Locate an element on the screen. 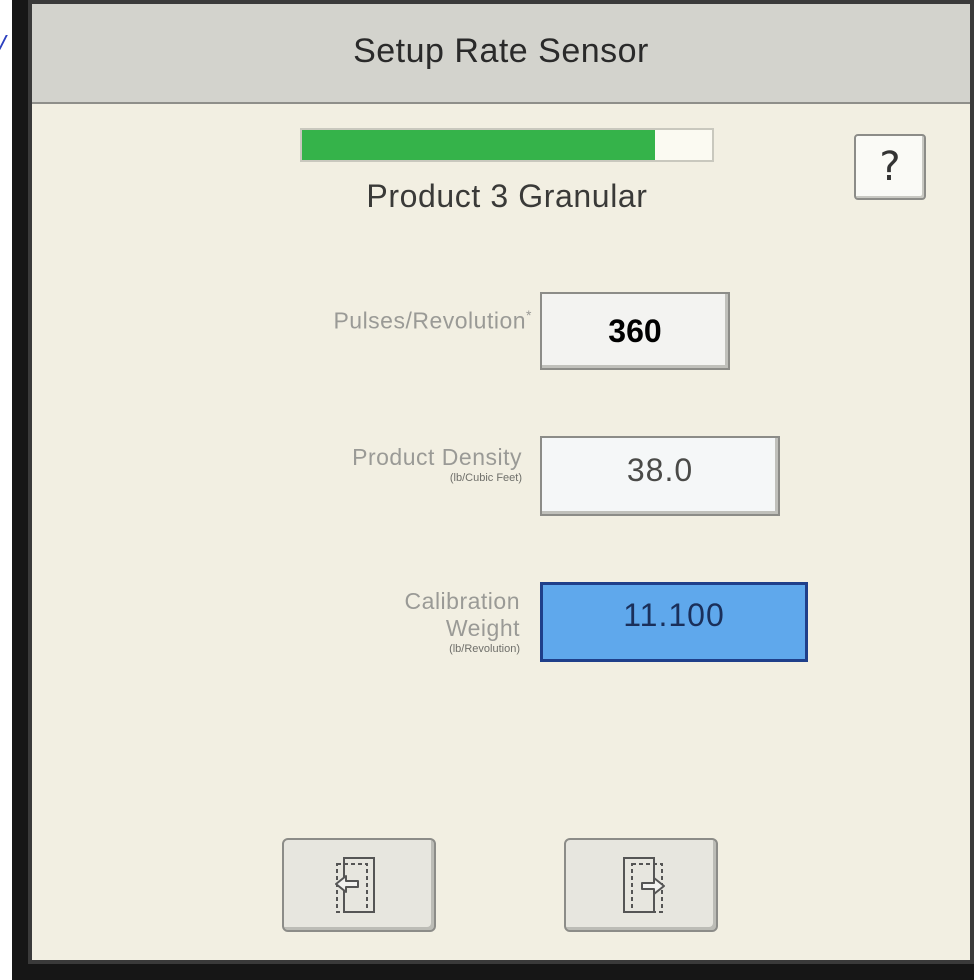  product-name: Product 3 Granular is located at coordinates (507, 196).